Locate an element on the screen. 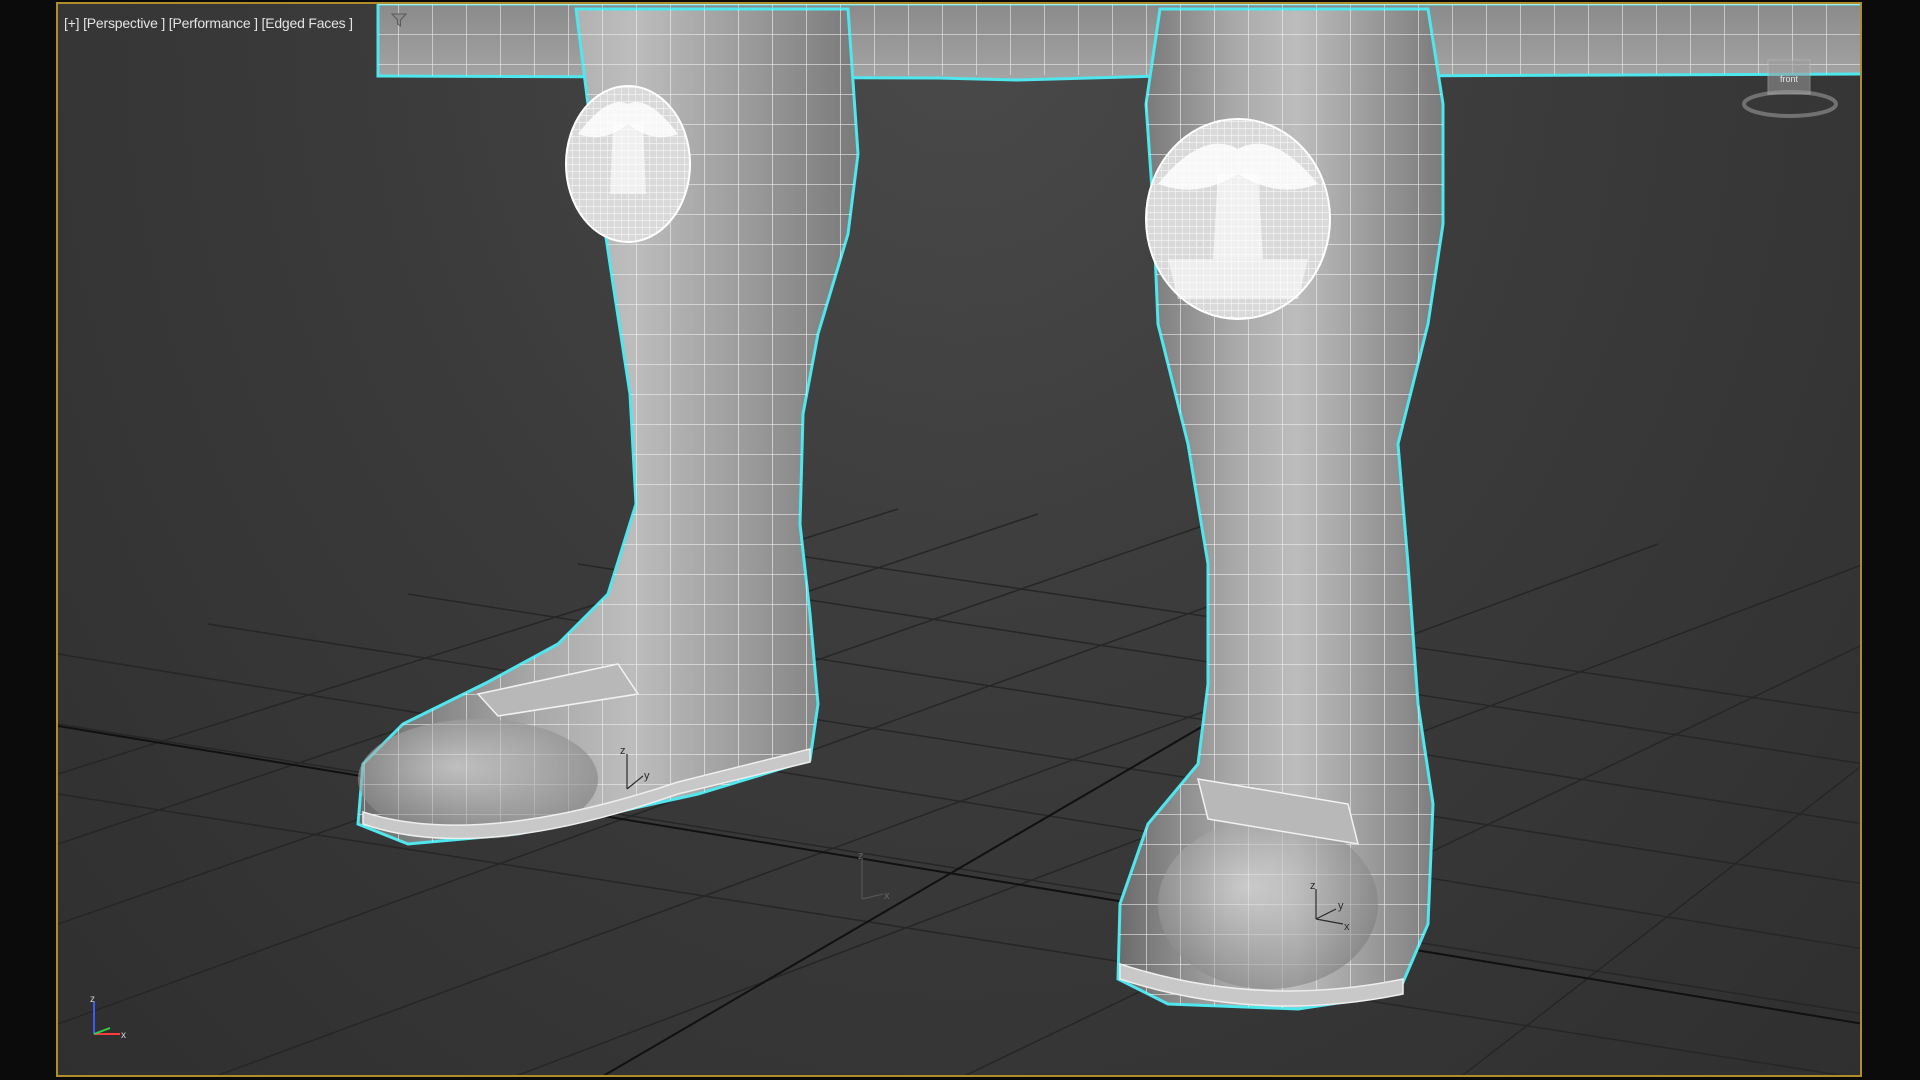 This screenshot has height=1080, width=1920. funnel-icon is located at coordinates (399, 20).